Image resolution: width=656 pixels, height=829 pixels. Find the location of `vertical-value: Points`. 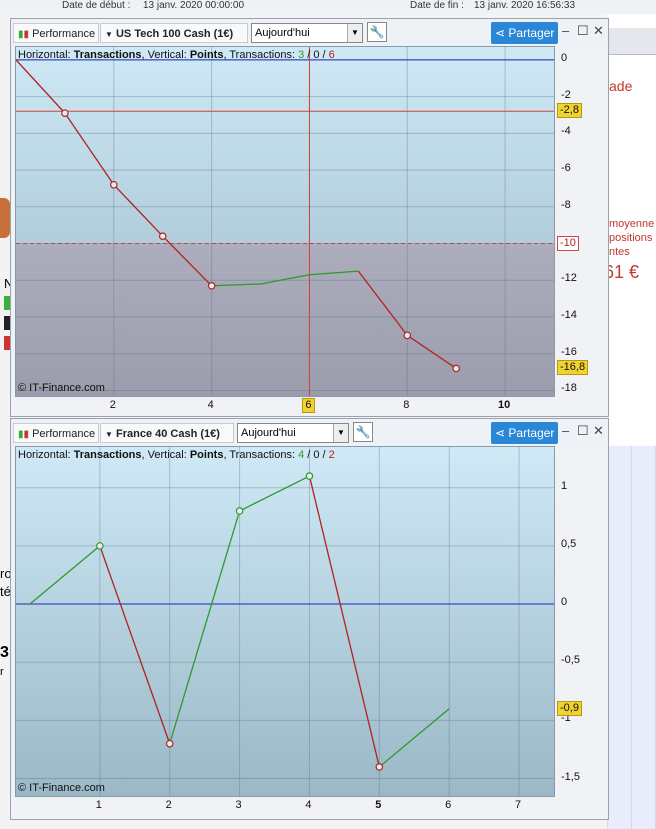

vertical-value: Points is located at coordinates (206, 55).